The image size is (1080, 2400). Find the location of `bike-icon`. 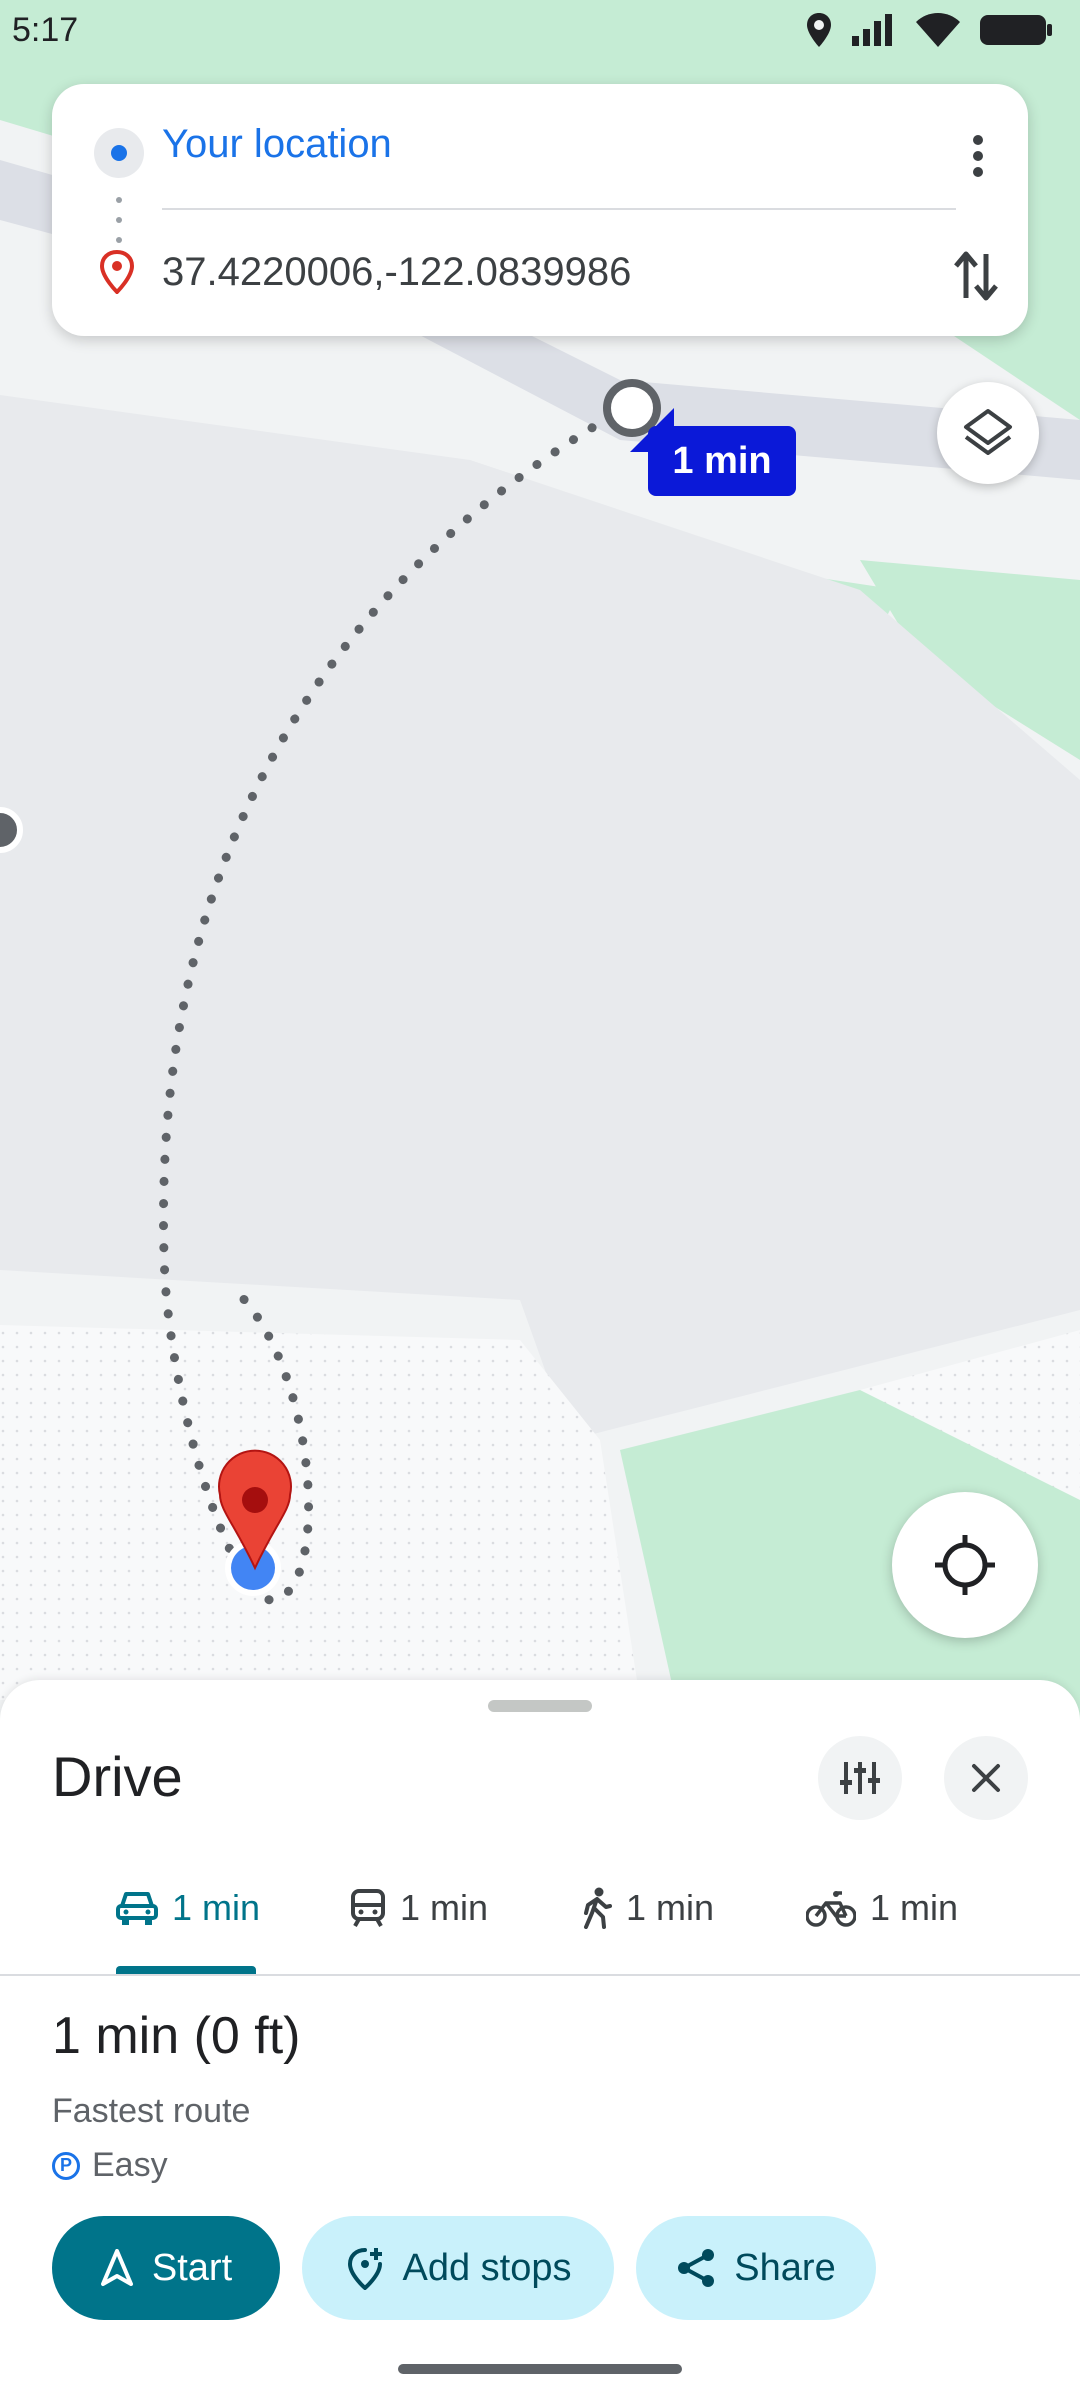

bike-icon is located at coordinates (831, 1909).